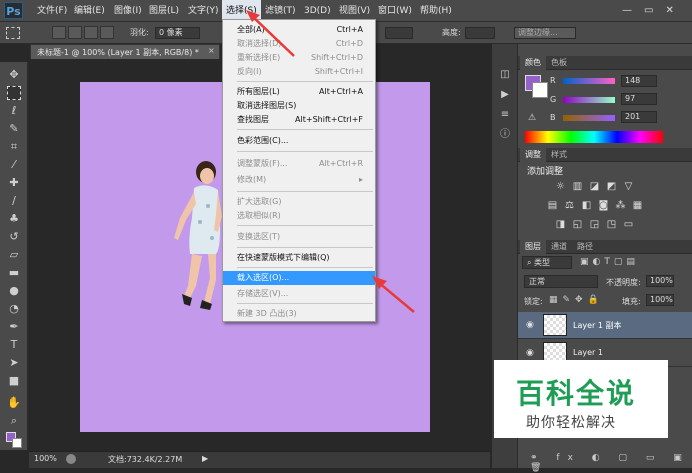 The image size is (692, 473). What do you see at coordinates (393, 294) in the screenshot?
I see `arrow-to-load-selection-icon` at bounding box center [393, 294].